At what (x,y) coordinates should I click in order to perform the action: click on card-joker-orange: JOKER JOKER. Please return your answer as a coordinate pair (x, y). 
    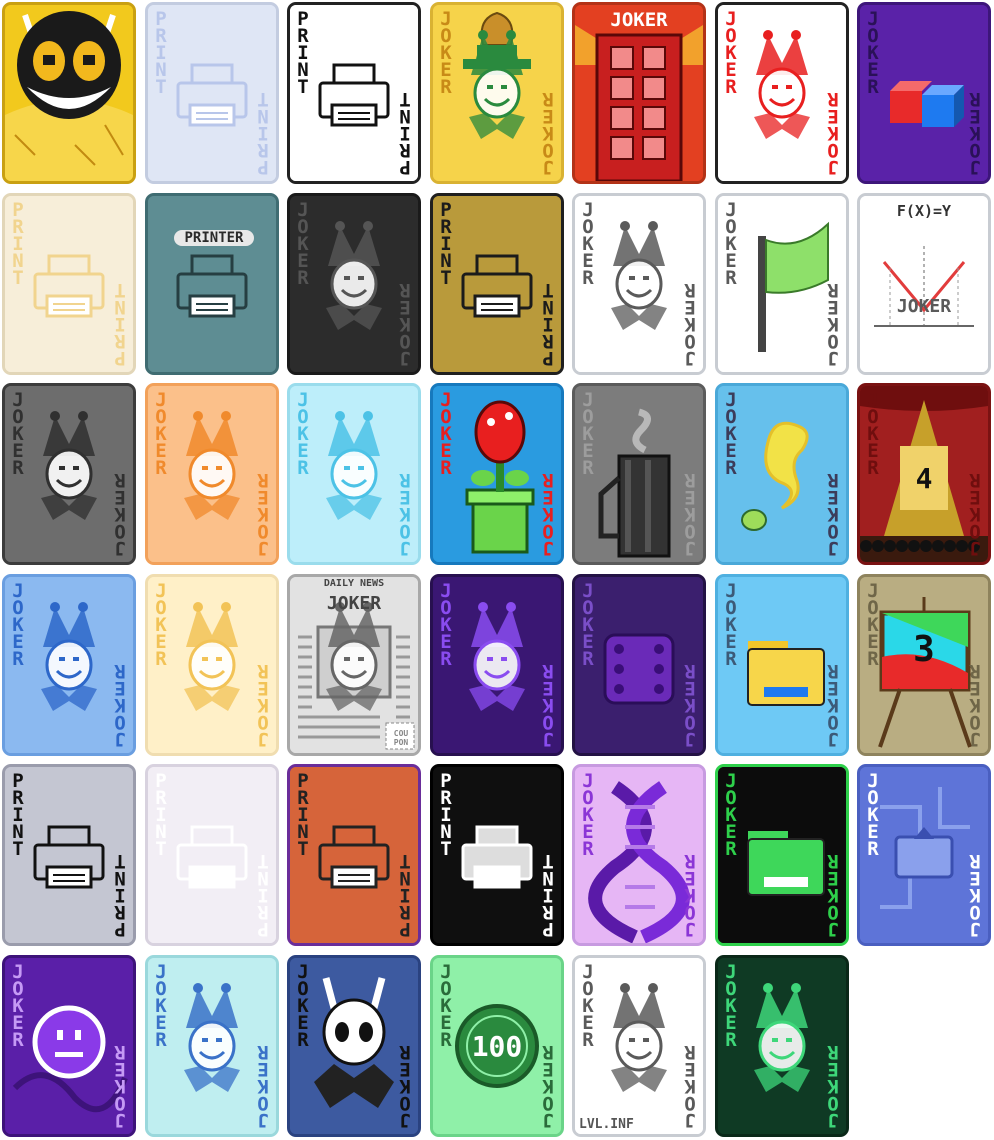
    Looking at the image, I should click on (212, 474).